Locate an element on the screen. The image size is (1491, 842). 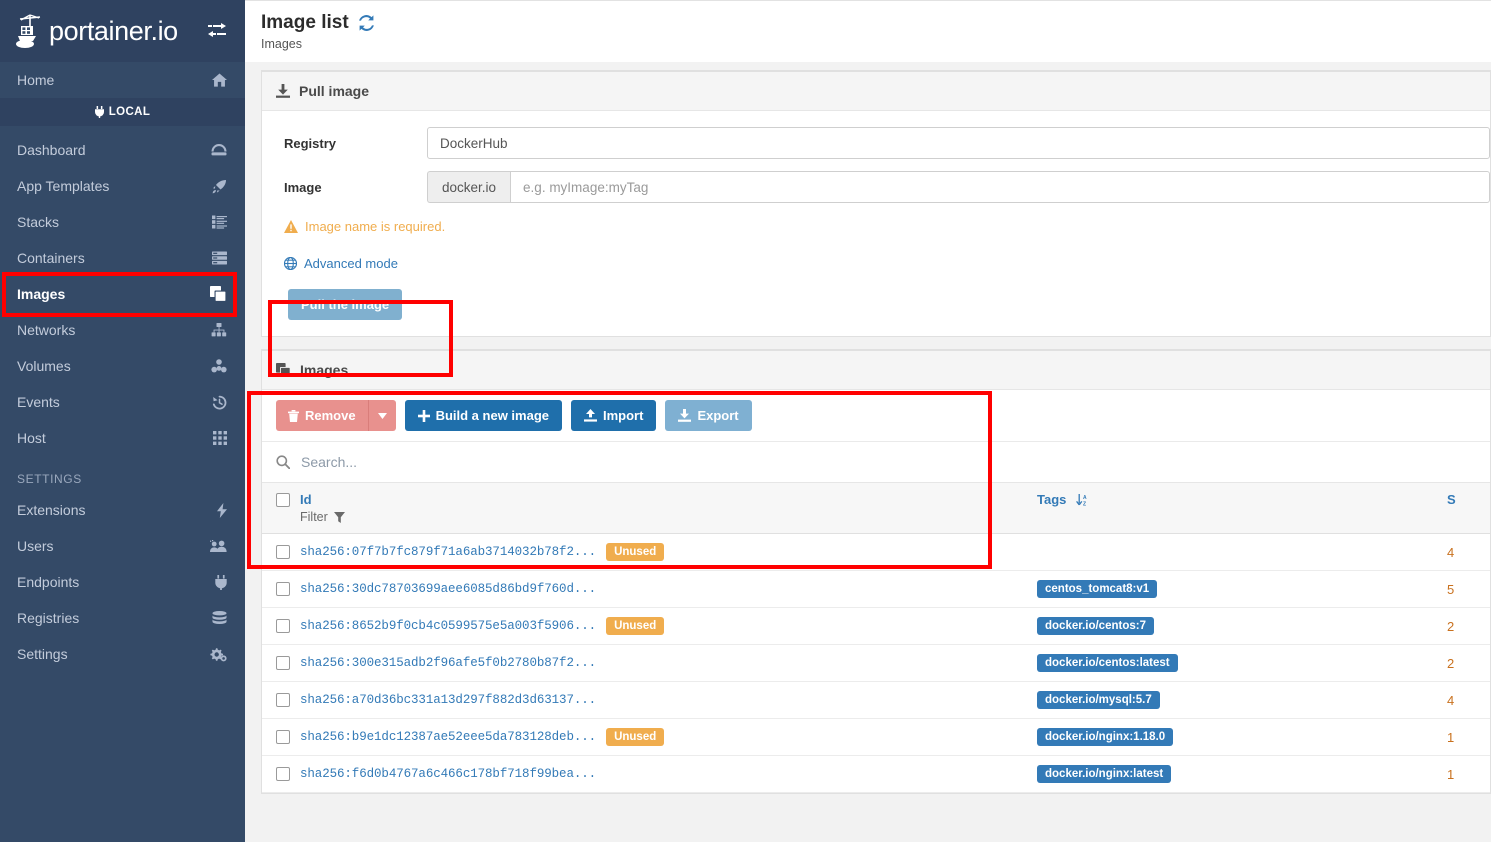
pull-the-image-button: Pull the image is located at coordinates (345, 304).